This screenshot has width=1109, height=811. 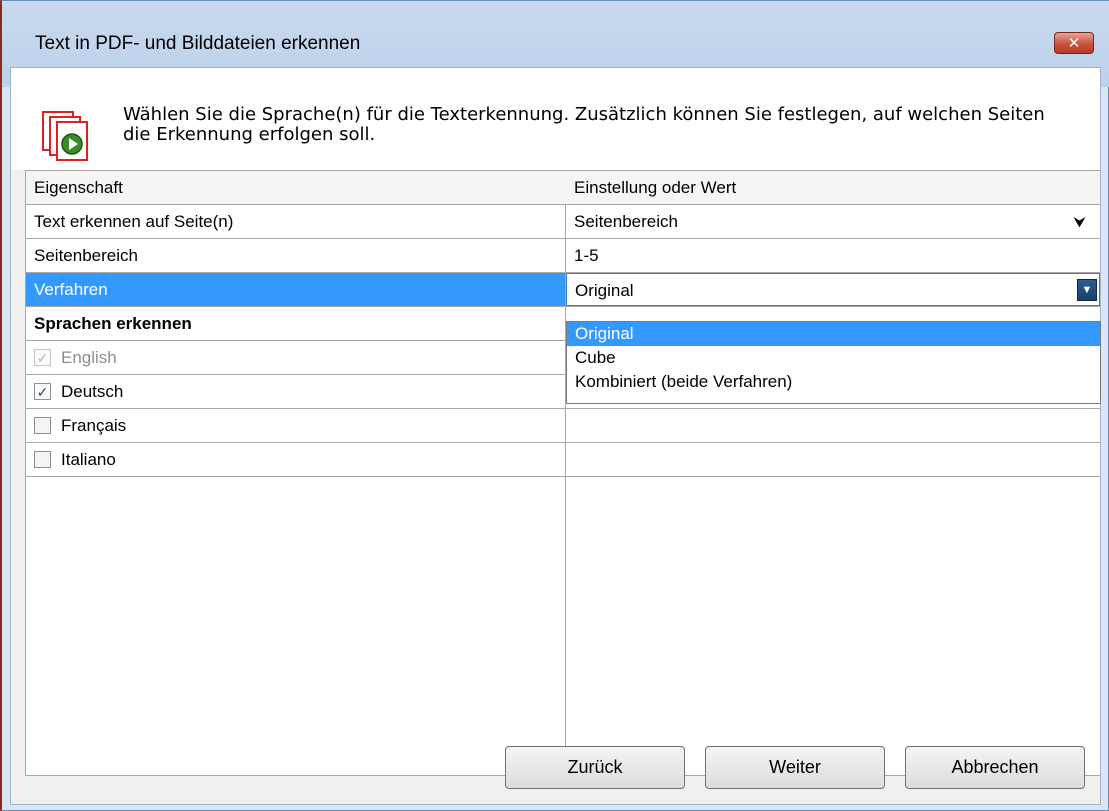 I want to click on grid-header-row: Eigenschaft Einstellung oder Wert, so click(x=563, y=188).